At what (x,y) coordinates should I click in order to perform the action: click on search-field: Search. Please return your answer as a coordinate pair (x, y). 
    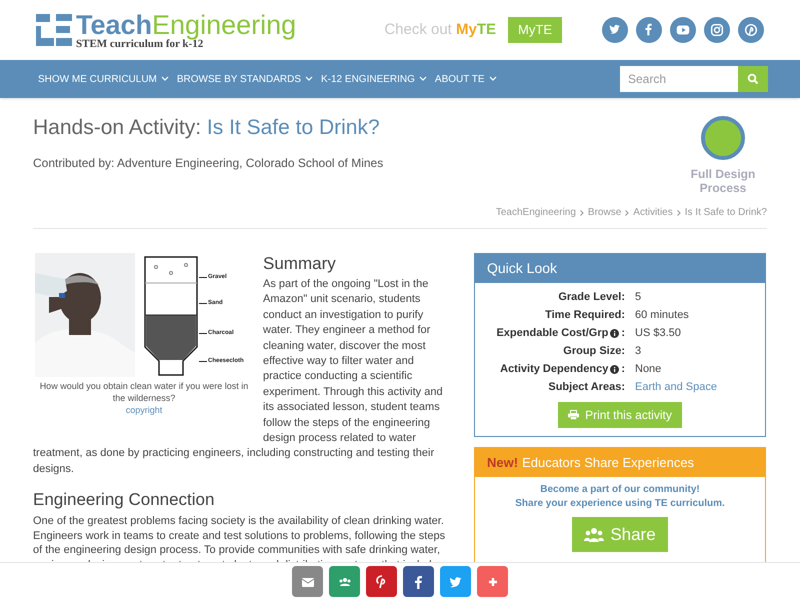
    Looking at the image, I should click on (679, 79).